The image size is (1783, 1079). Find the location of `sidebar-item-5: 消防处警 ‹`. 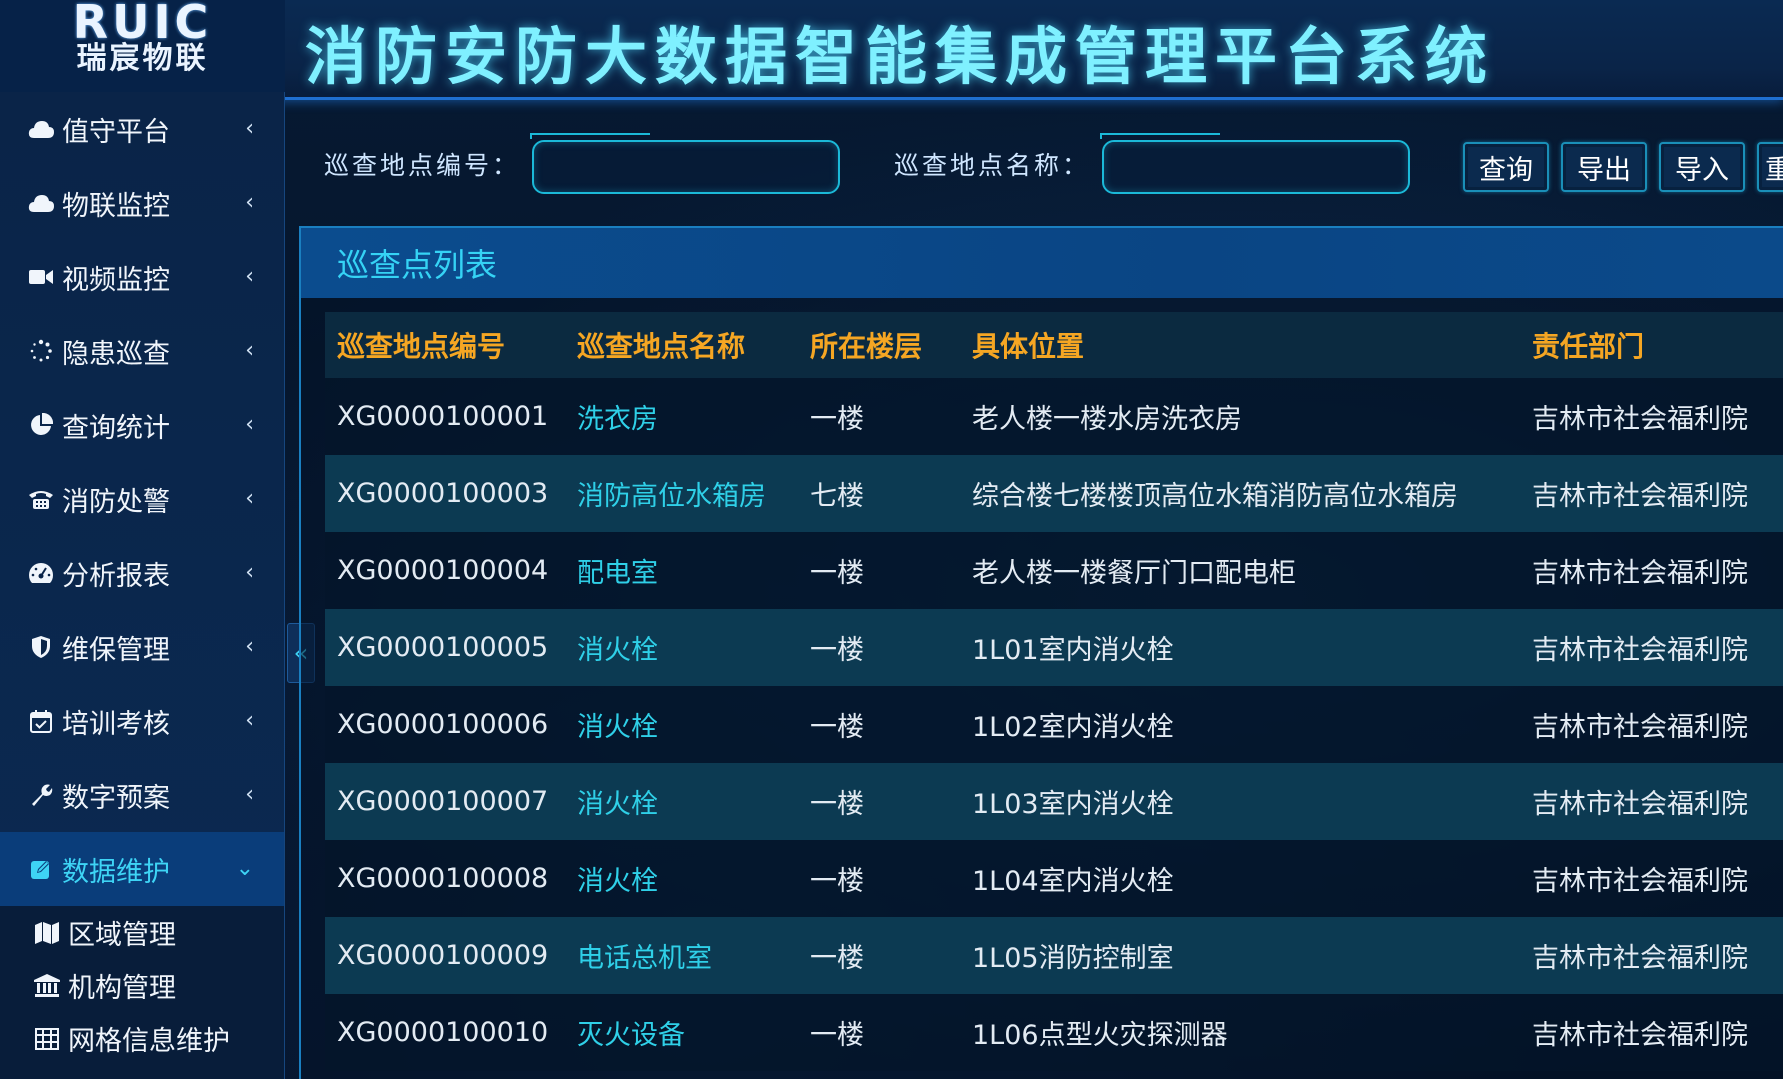

sidebar-item-5: 消防处警 ‹ is located at coordinates (142, 499).